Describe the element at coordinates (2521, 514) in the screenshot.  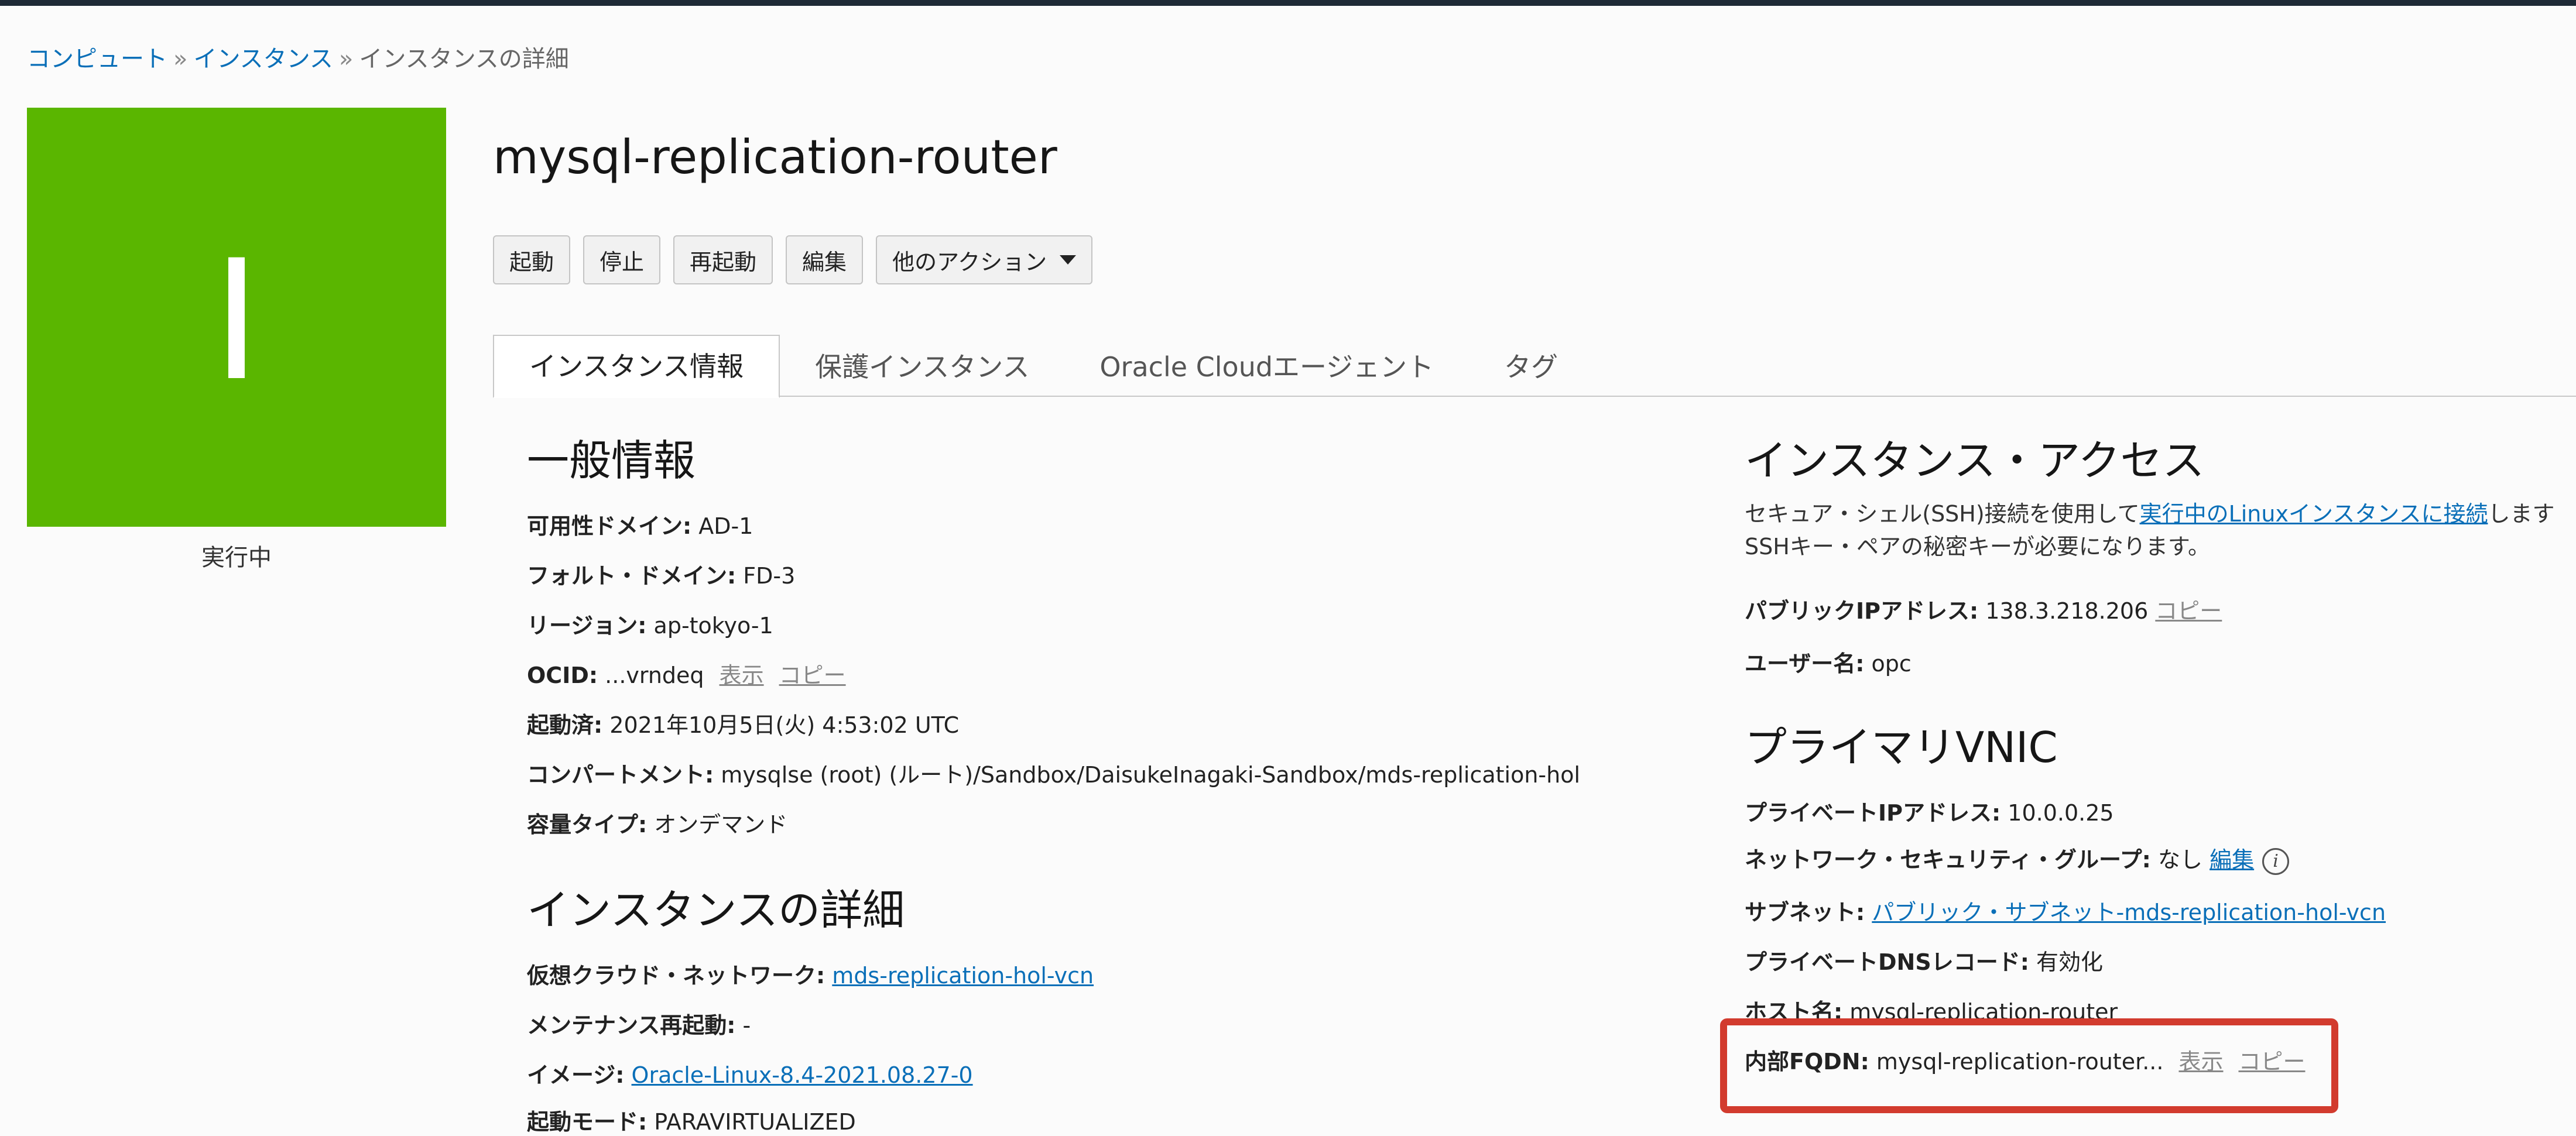
I see `access-desc-text: します` at that location.